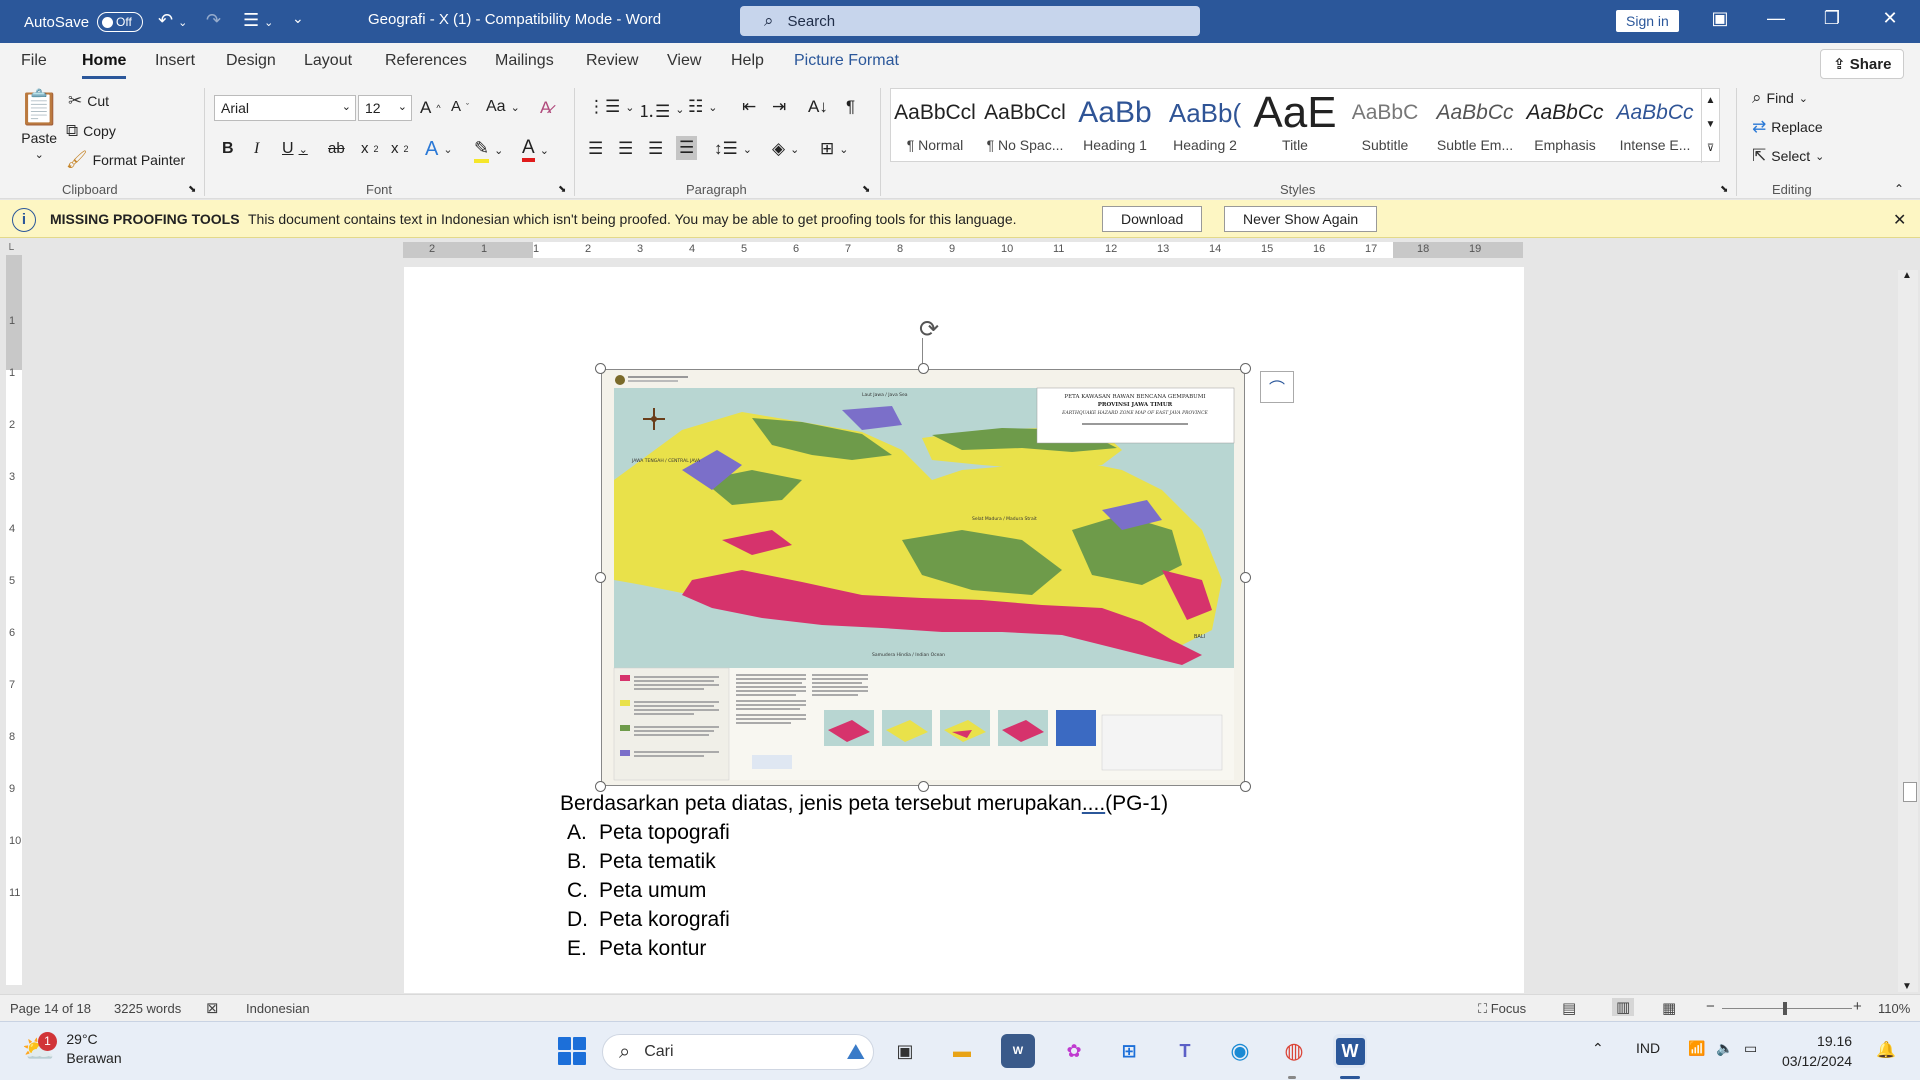  I want to click on word-count: 3225 words, so click(147, 1008).